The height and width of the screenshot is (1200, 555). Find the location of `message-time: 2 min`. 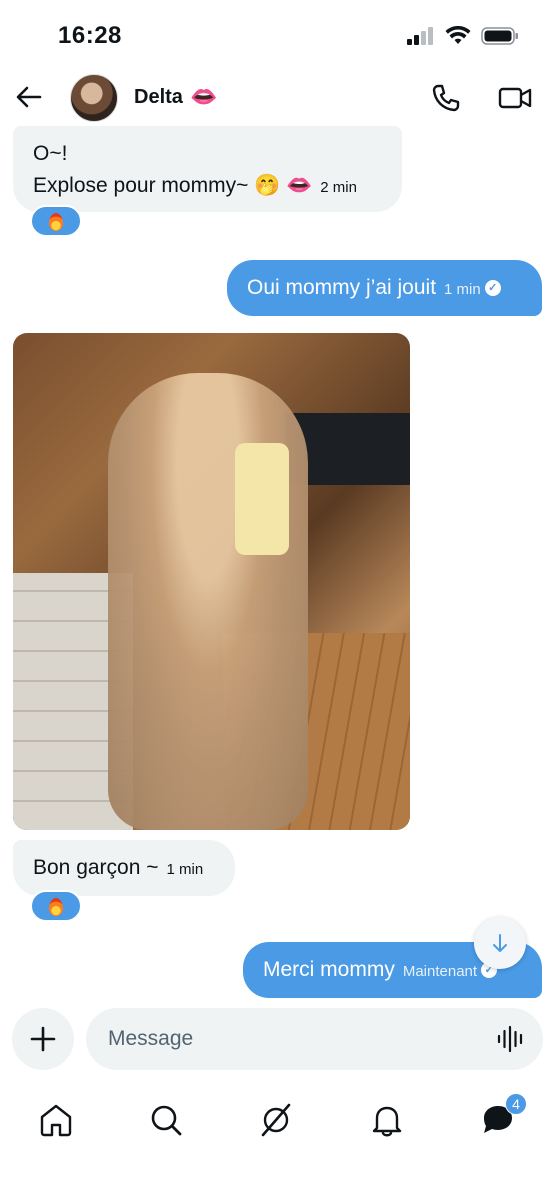

message-time: 2 min is located at coordinates (338, 187).